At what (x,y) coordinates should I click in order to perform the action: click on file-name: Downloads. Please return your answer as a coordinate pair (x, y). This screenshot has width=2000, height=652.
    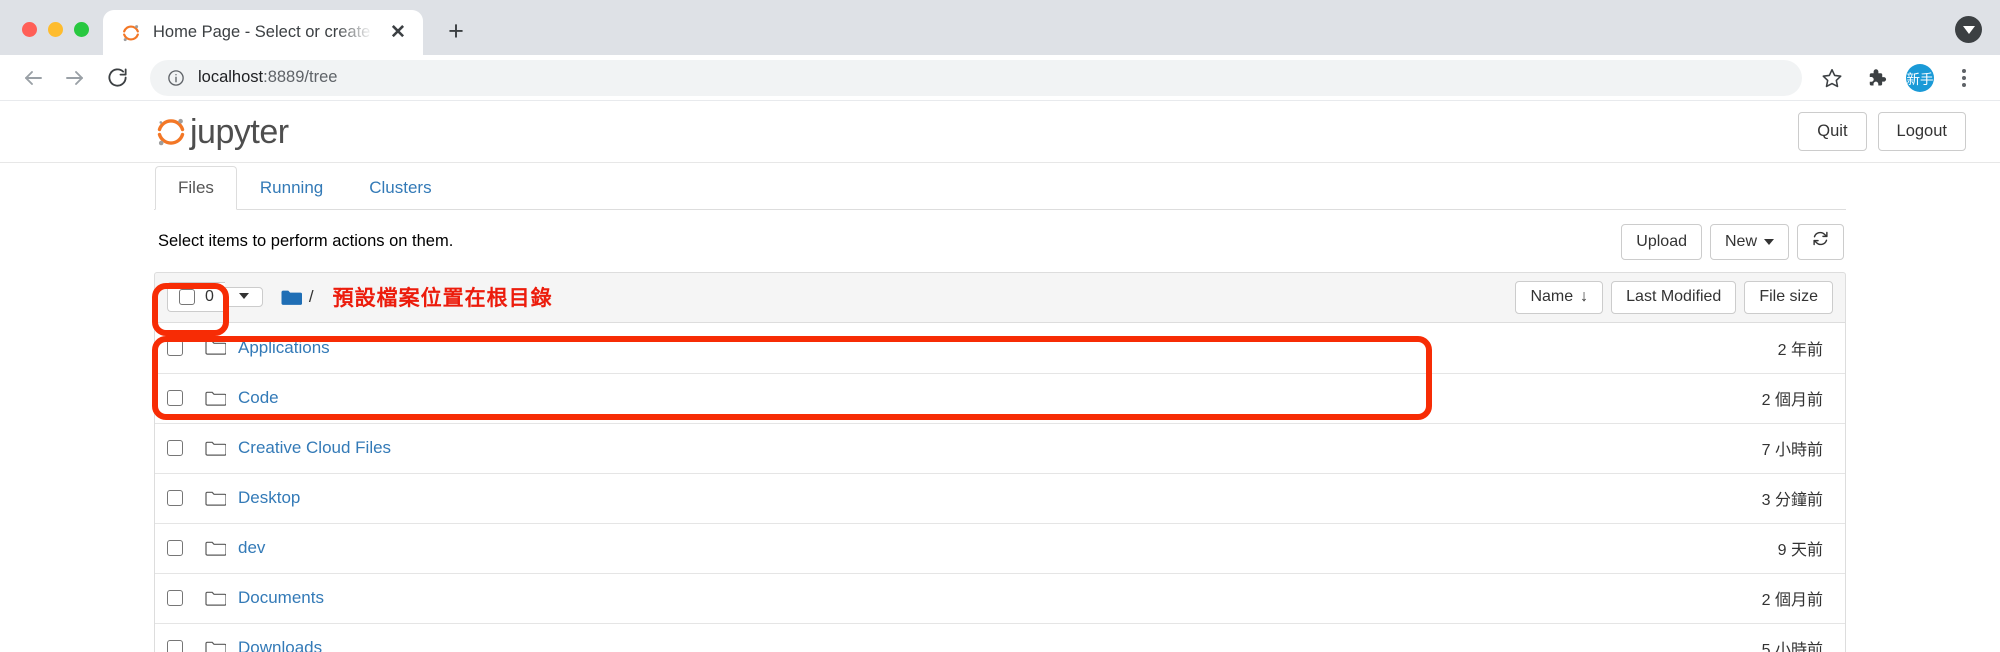
    Looking at the image, I should click on (280, 645).